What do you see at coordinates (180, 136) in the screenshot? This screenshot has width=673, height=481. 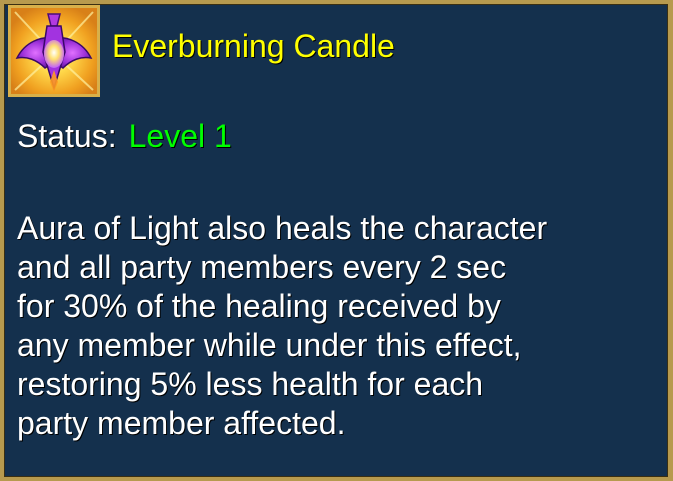 I see `status-level-value: Level 1` at bounding box center [180, 136].